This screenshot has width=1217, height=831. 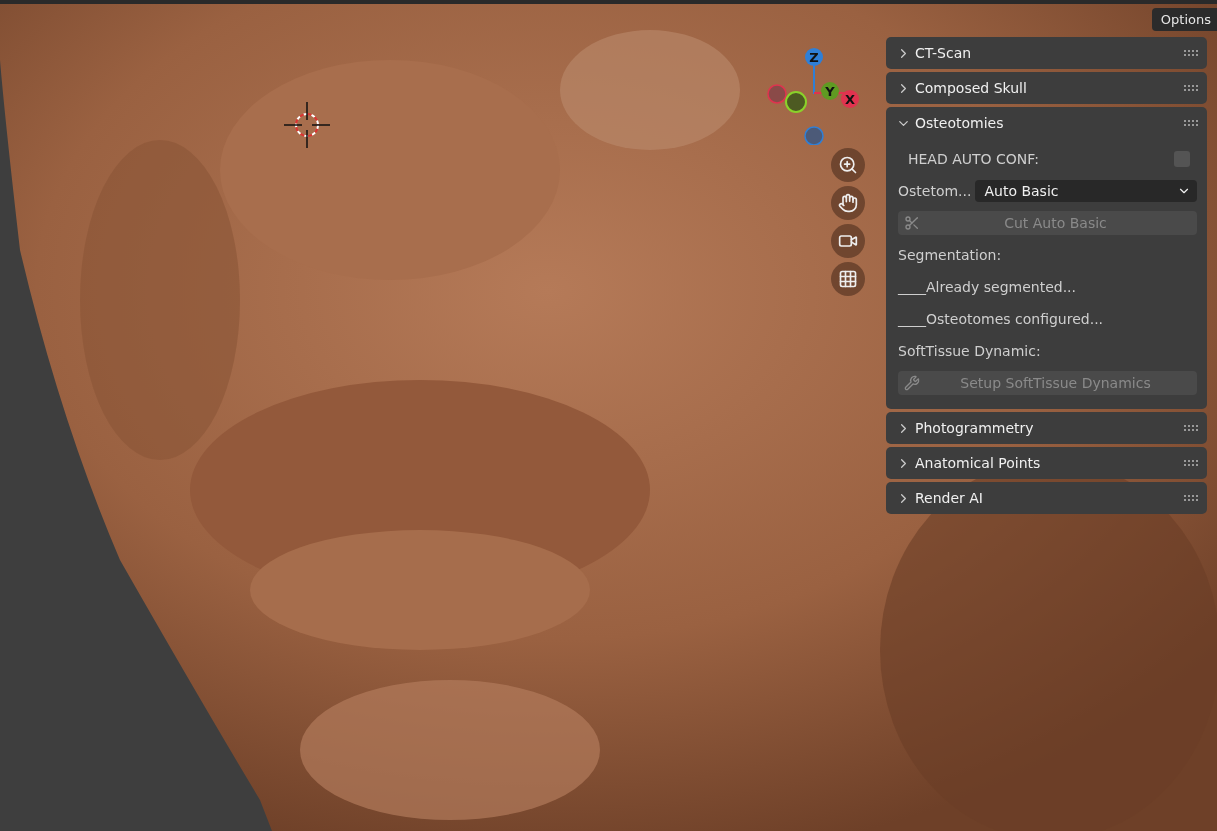 I want to click on panel-header: Composed Skull, so click(x=1046, y=88).